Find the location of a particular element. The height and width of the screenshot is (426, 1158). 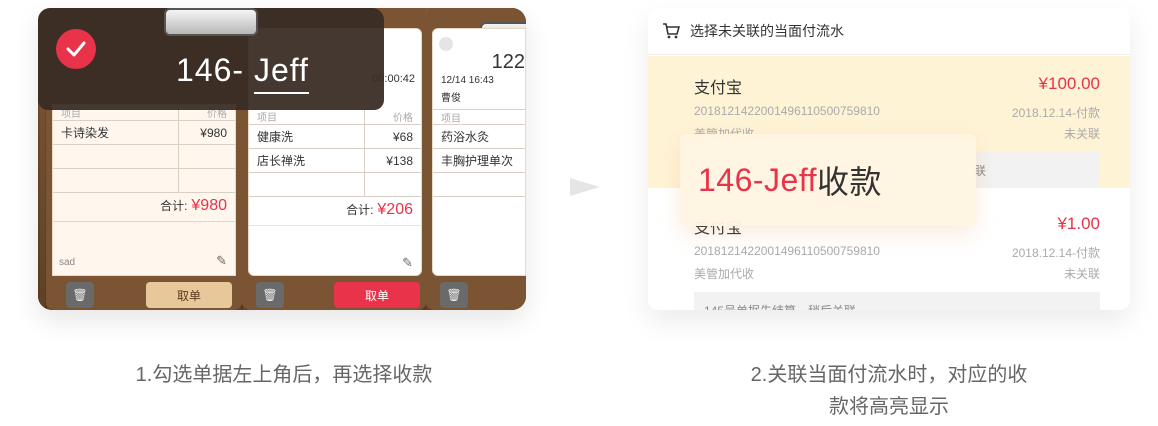

arrow-right-icon is located at coordinates (585, 187).